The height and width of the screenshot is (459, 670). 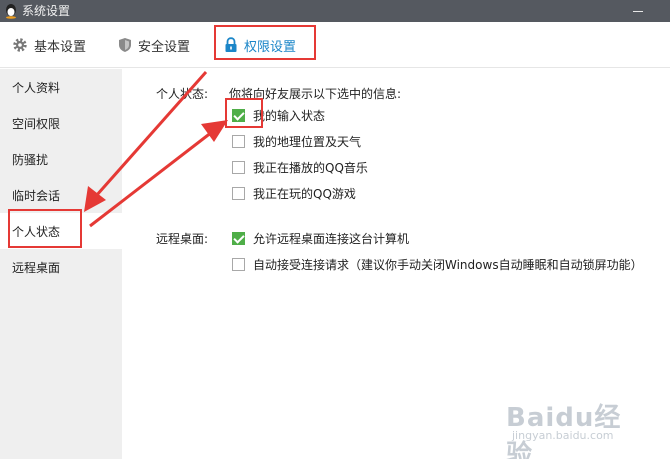 I want to click on tab-label: 安全设置, so click(x=164, y=47).